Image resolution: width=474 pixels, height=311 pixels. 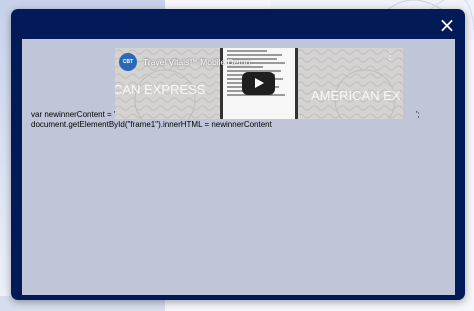 What do you see at coordinates (447, 25) in the screenshot?
I see `close-icon: ×` at bounding box center [447, 25].